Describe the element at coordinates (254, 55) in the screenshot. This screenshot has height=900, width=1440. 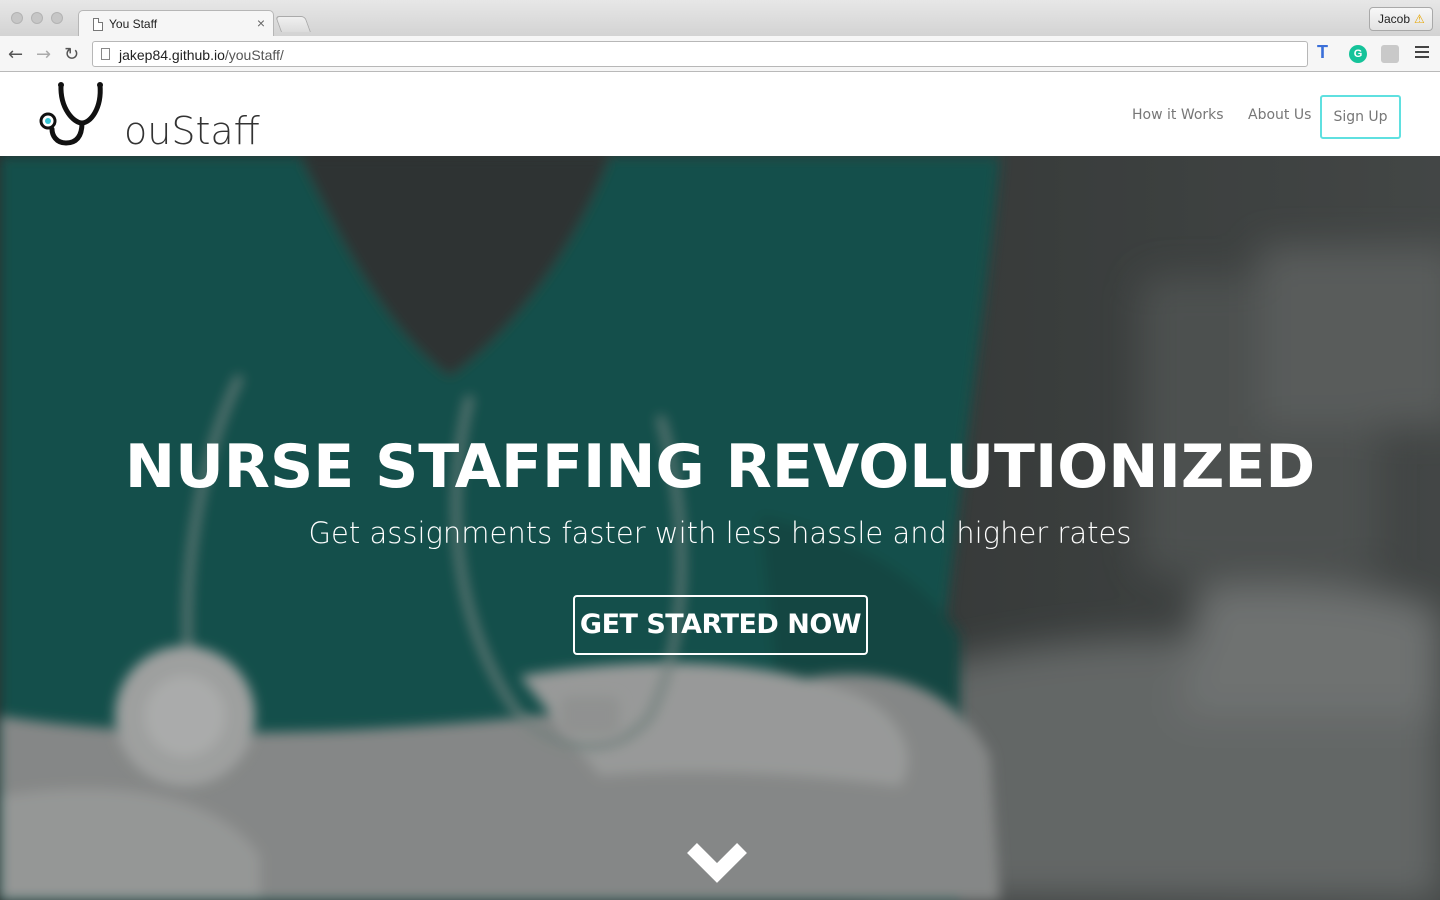
I see `url-path: /youStaff/` at that location.